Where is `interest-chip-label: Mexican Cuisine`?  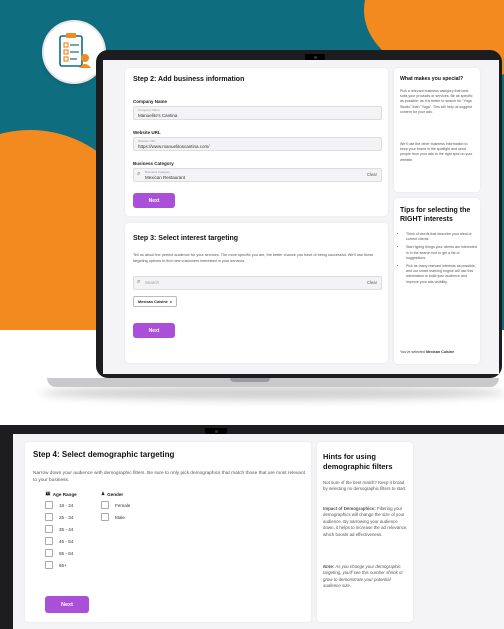
interest-chip-label: Mexican Cuisine is located at coordinates (153, 301).